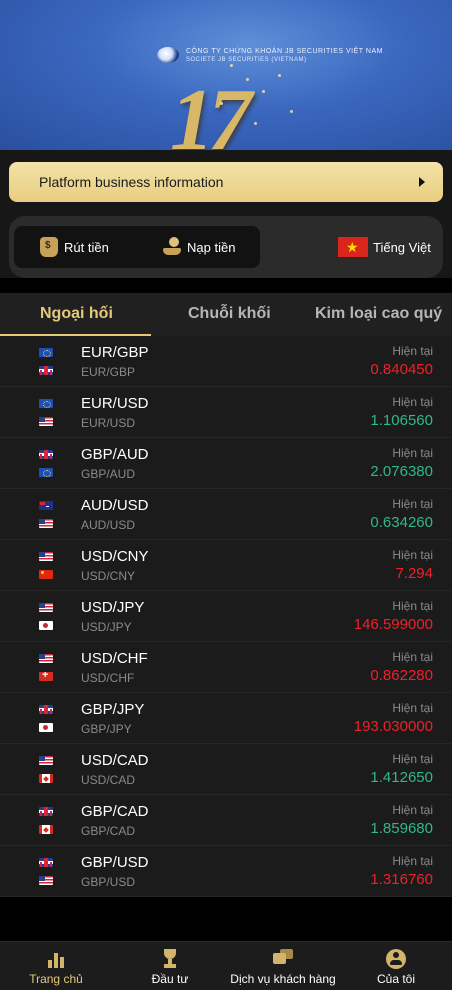  Describe the element at coordinates (113, 709) in the screenshot. I see `pair-name: GBP/JPY` at that location.